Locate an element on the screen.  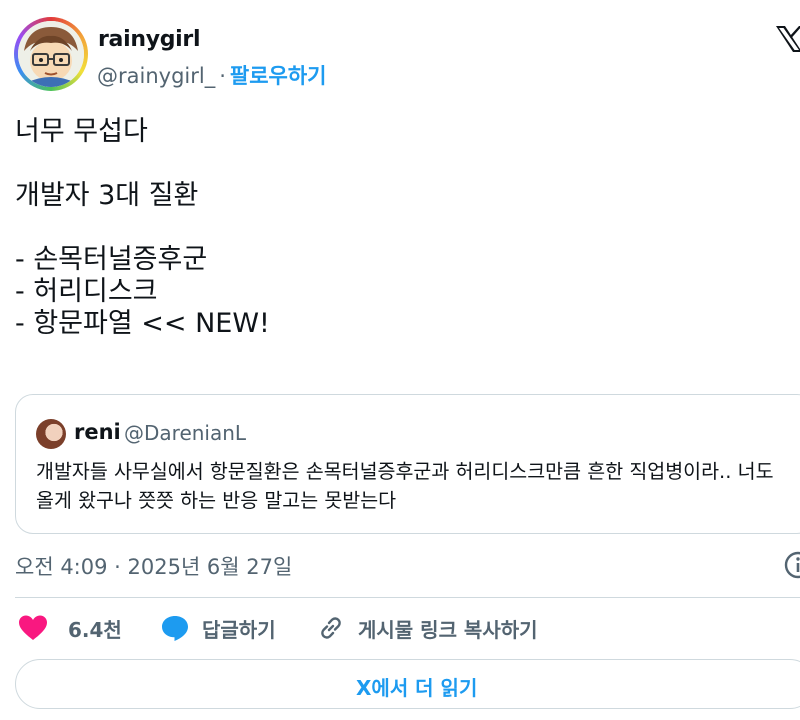
like-count: 6.4천 is located at coordinates (95, 629).